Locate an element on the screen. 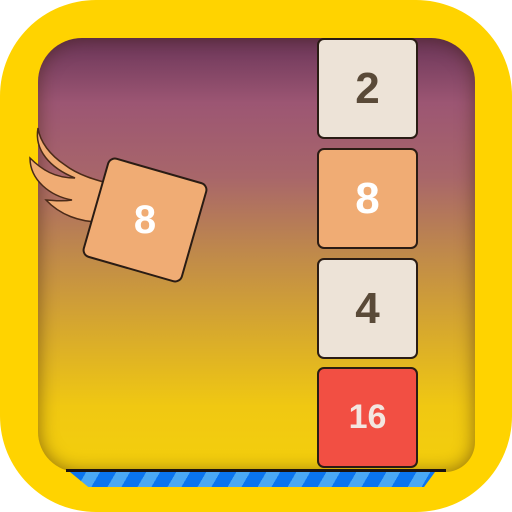  tile-value: 2 is located at coordinates (367, 88).